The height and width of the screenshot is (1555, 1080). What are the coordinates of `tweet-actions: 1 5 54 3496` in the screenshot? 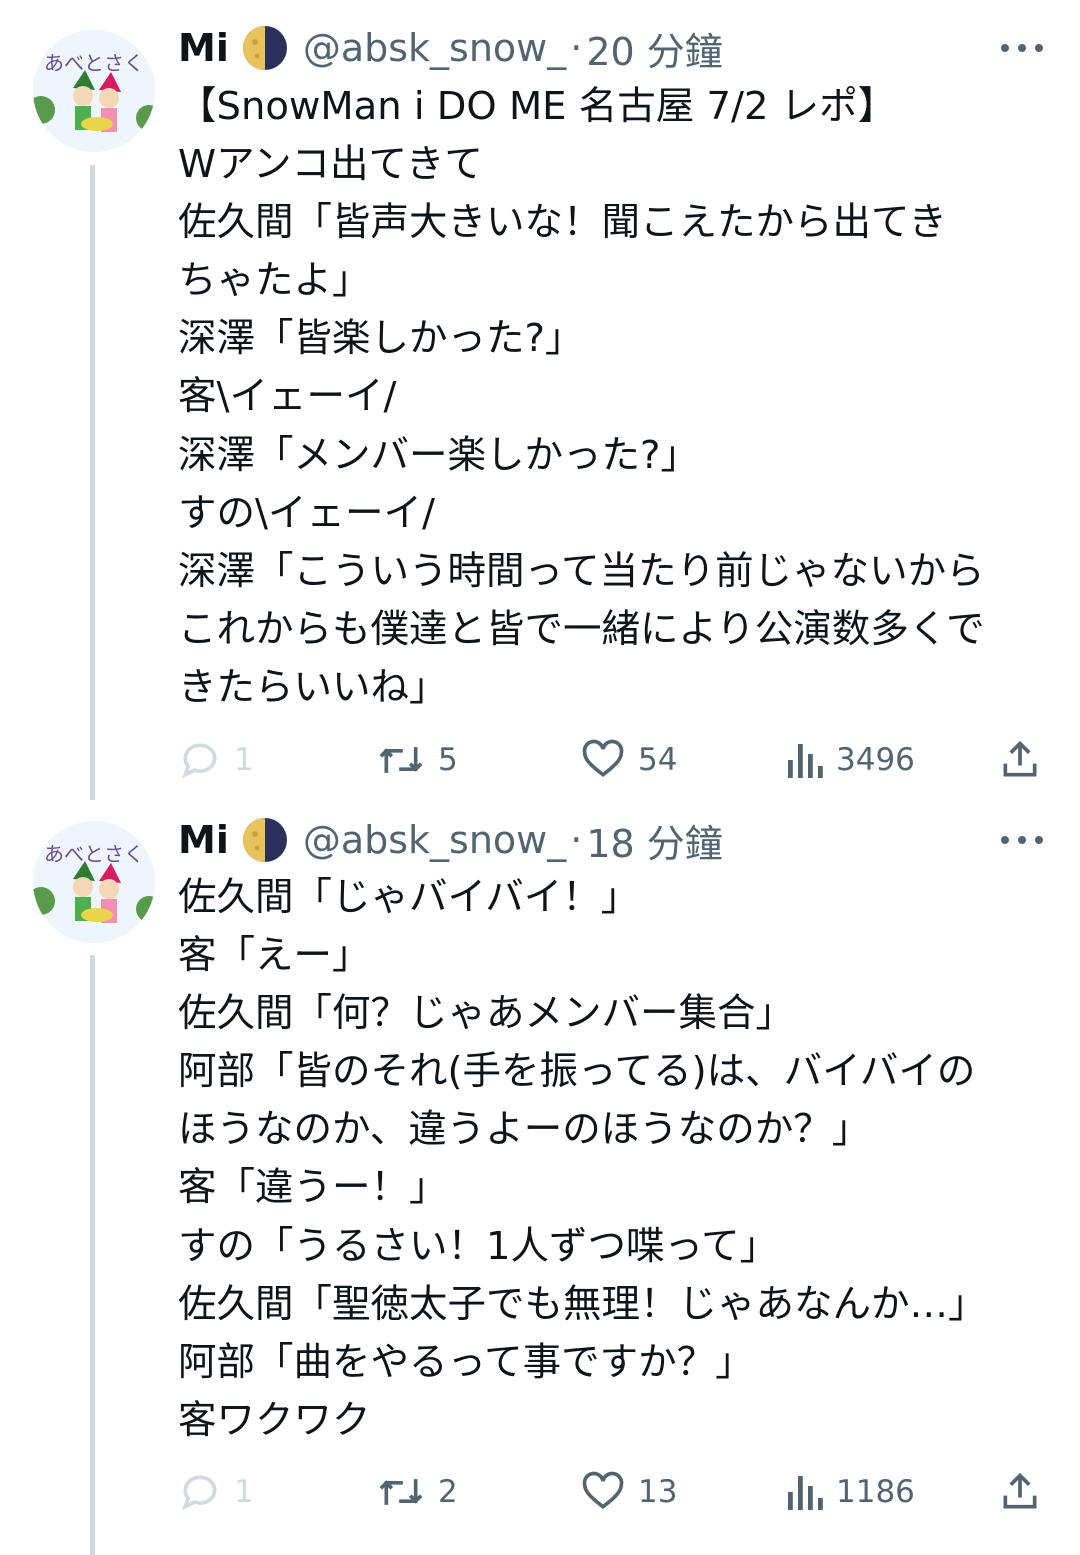 It's located at (613, 760).